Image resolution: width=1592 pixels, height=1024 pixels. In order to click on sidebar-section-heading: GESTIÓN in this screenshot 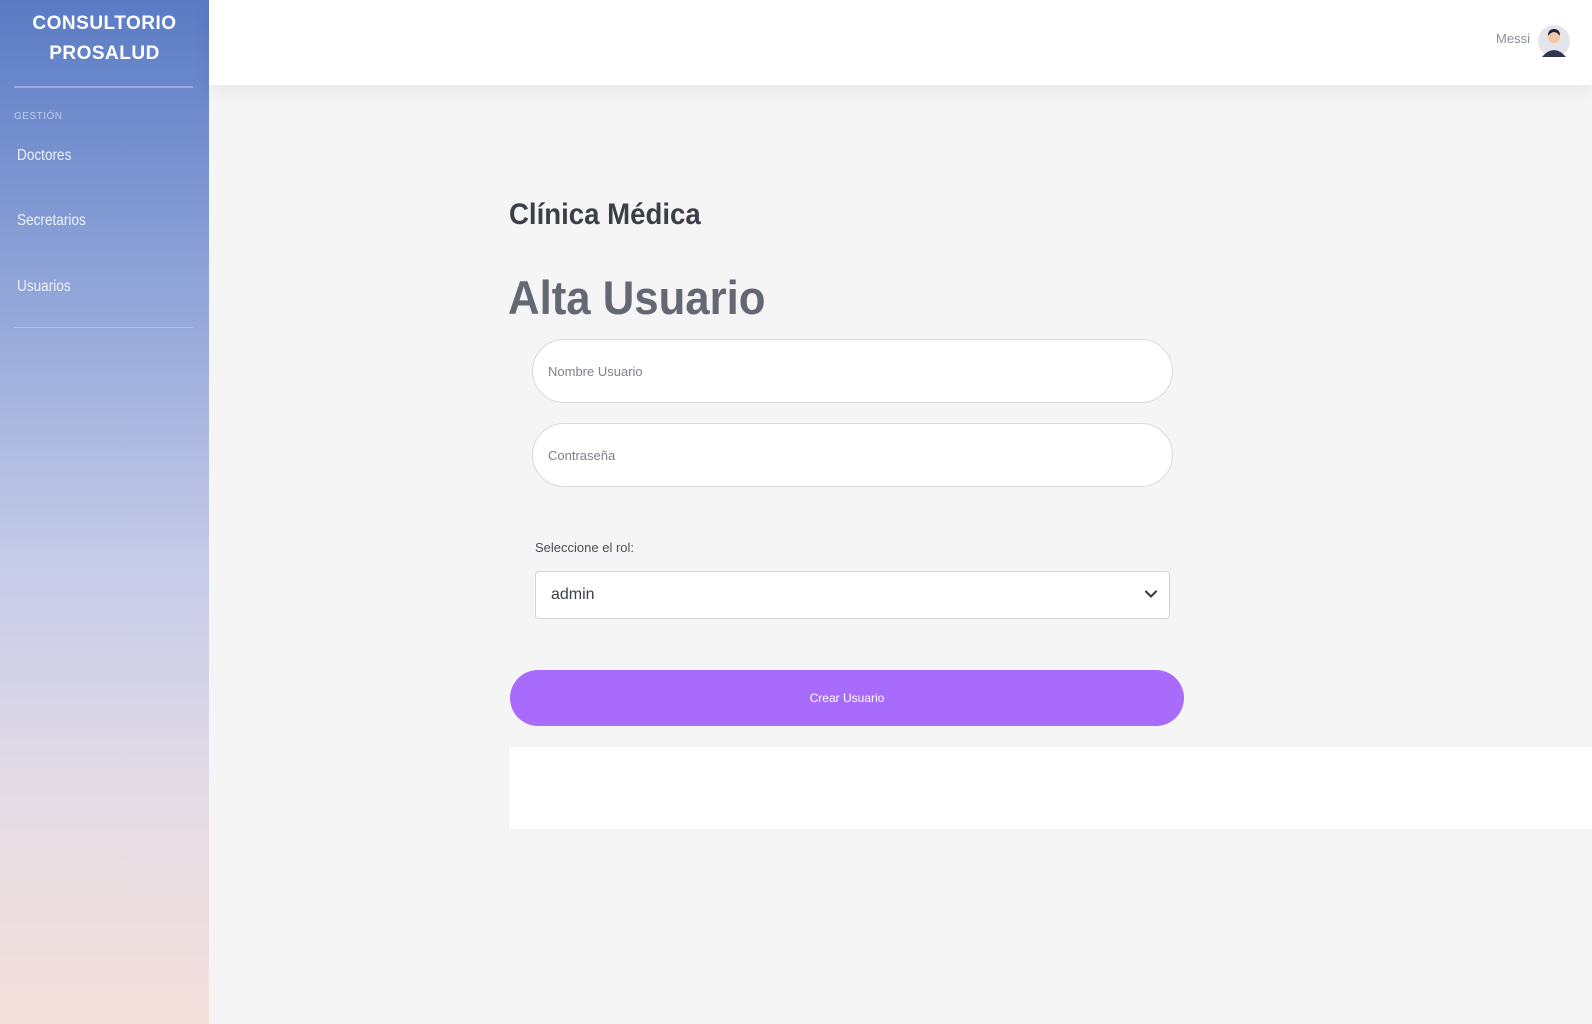, I will do `click(38, 116)`.